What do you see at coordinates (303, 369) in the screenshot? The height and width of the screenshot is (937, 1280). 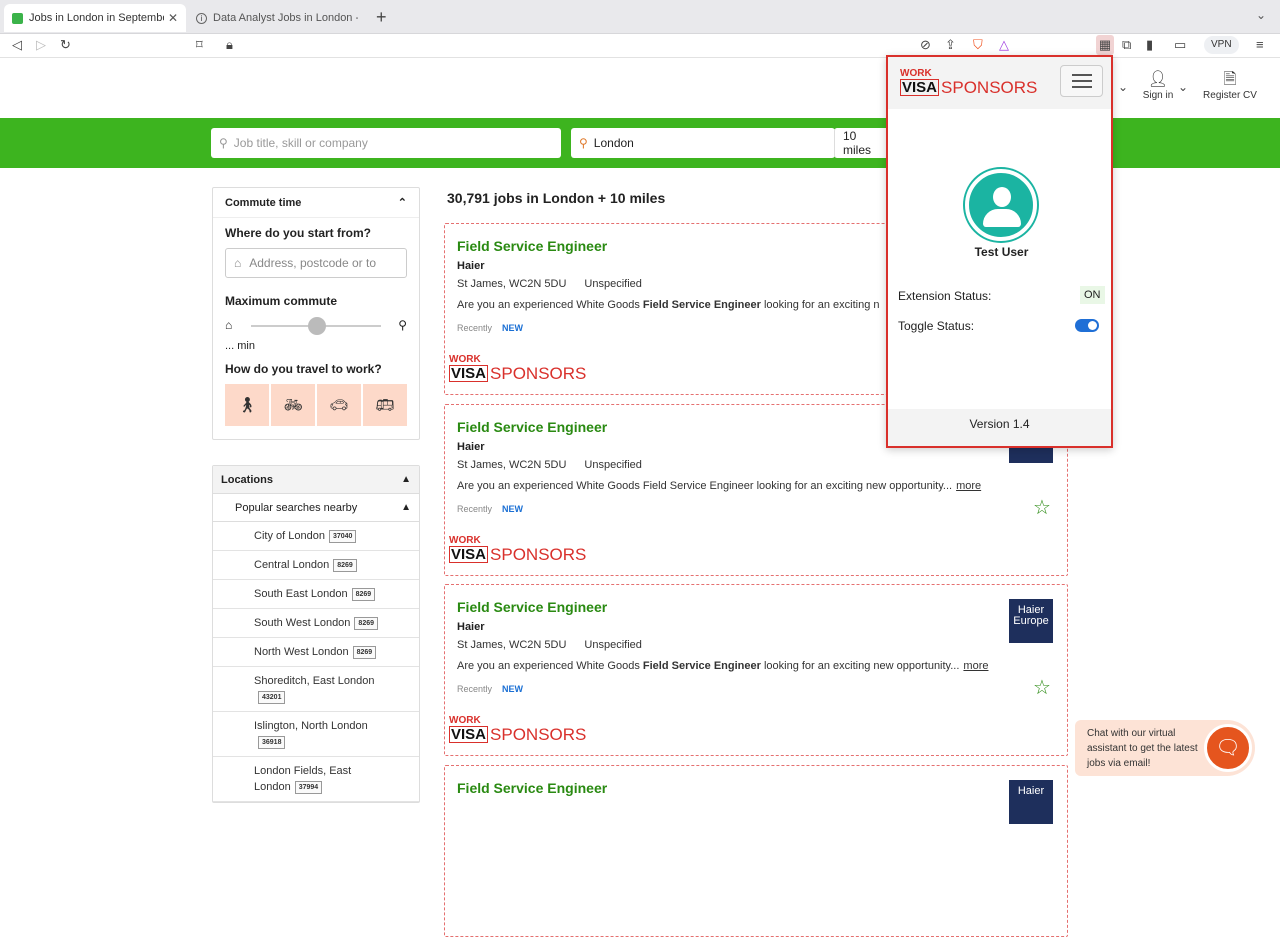 I see `travel-label: How do you travel to work?` at bounding box center [303, 369].